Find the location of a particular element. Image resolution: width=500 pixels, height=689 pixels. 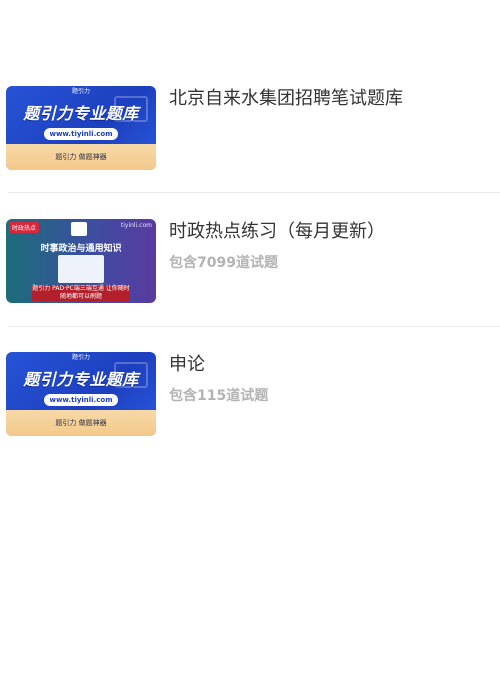

thumbnail-banner: 题引力 PAD·PC端三端互通 让你随时随地都可以刷题 is located at coordinates (81, 293).